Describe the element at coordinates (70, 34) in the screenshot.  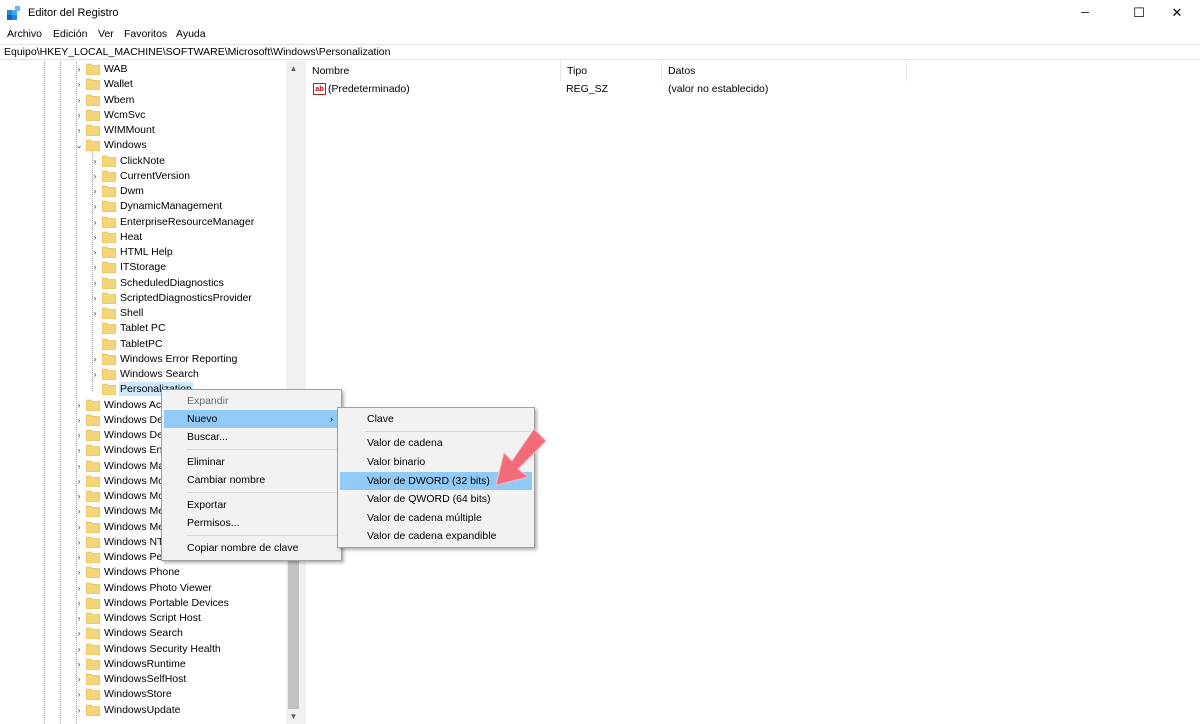
I see `menu-edicion: Edición` at that location.